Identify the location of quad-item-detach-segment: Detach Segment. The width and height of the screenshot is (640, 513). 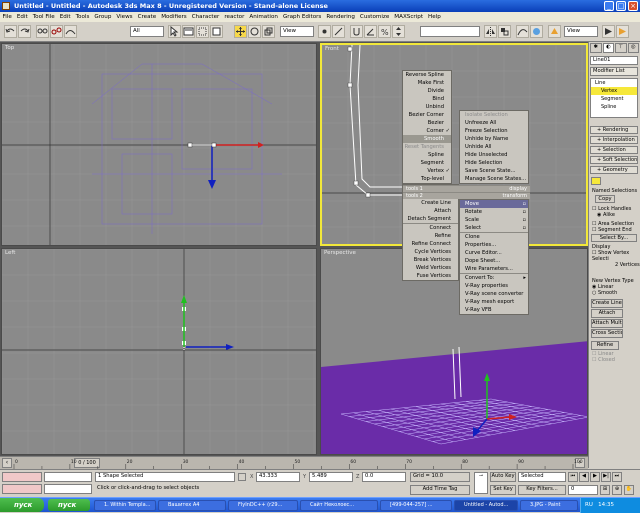
(430, 219).